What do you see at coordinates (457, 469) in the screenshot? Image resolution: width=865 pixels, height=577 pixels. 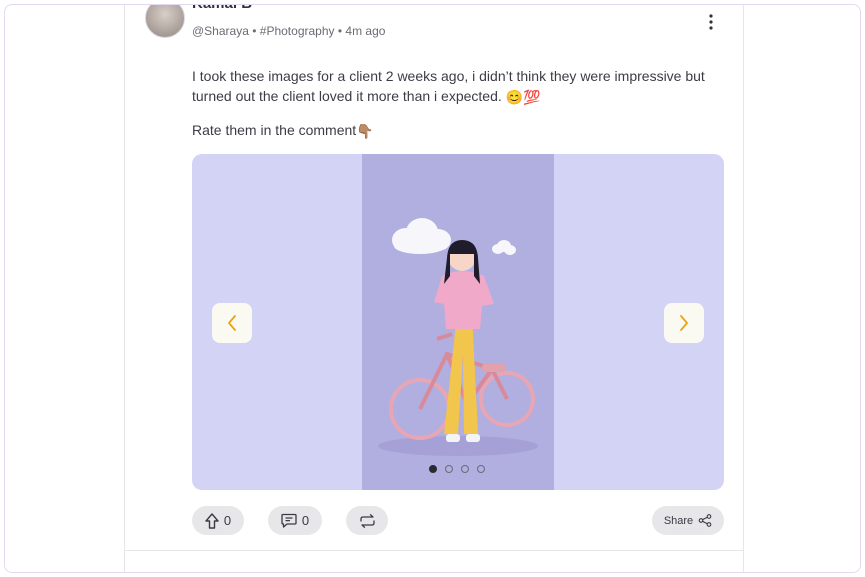 I see `carousel-dots` at bounding box center [457, 469].